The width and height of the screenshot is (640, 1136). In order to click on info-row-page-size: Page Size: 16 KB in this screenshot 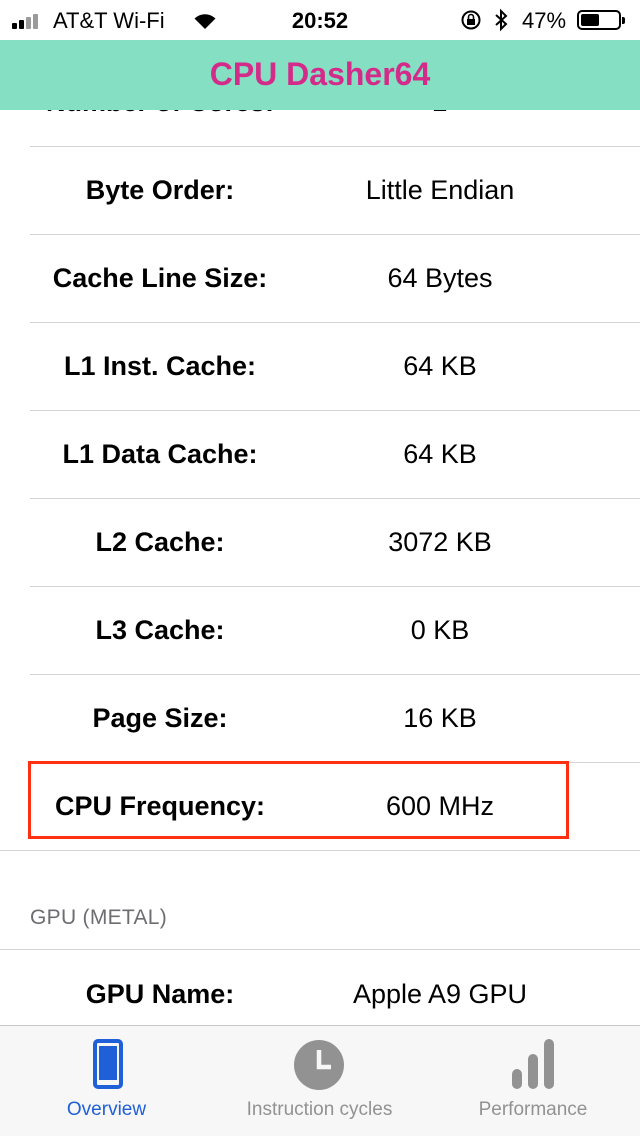, I will do `click(320, 718)`.